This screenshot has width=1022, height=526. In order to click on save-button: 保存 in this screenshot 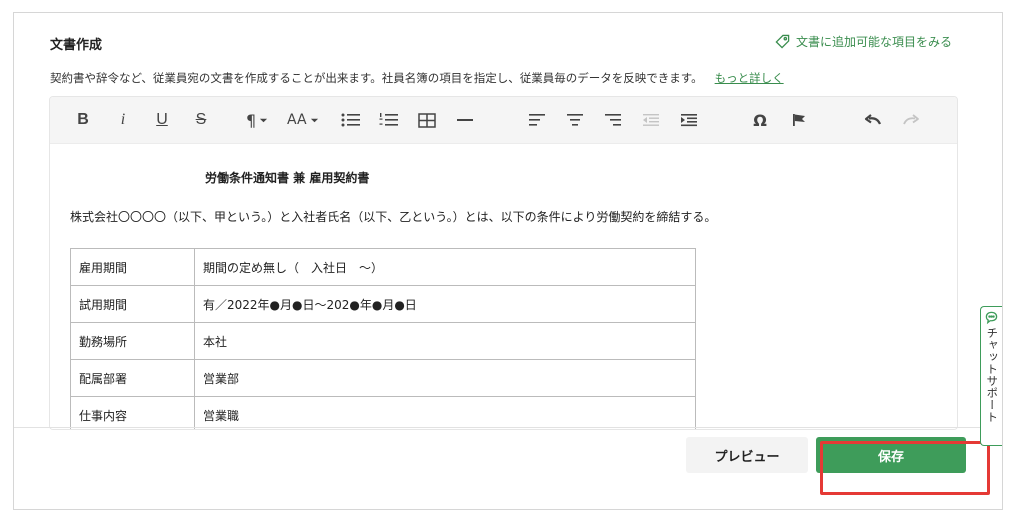, I will do `click(891, 455)`.